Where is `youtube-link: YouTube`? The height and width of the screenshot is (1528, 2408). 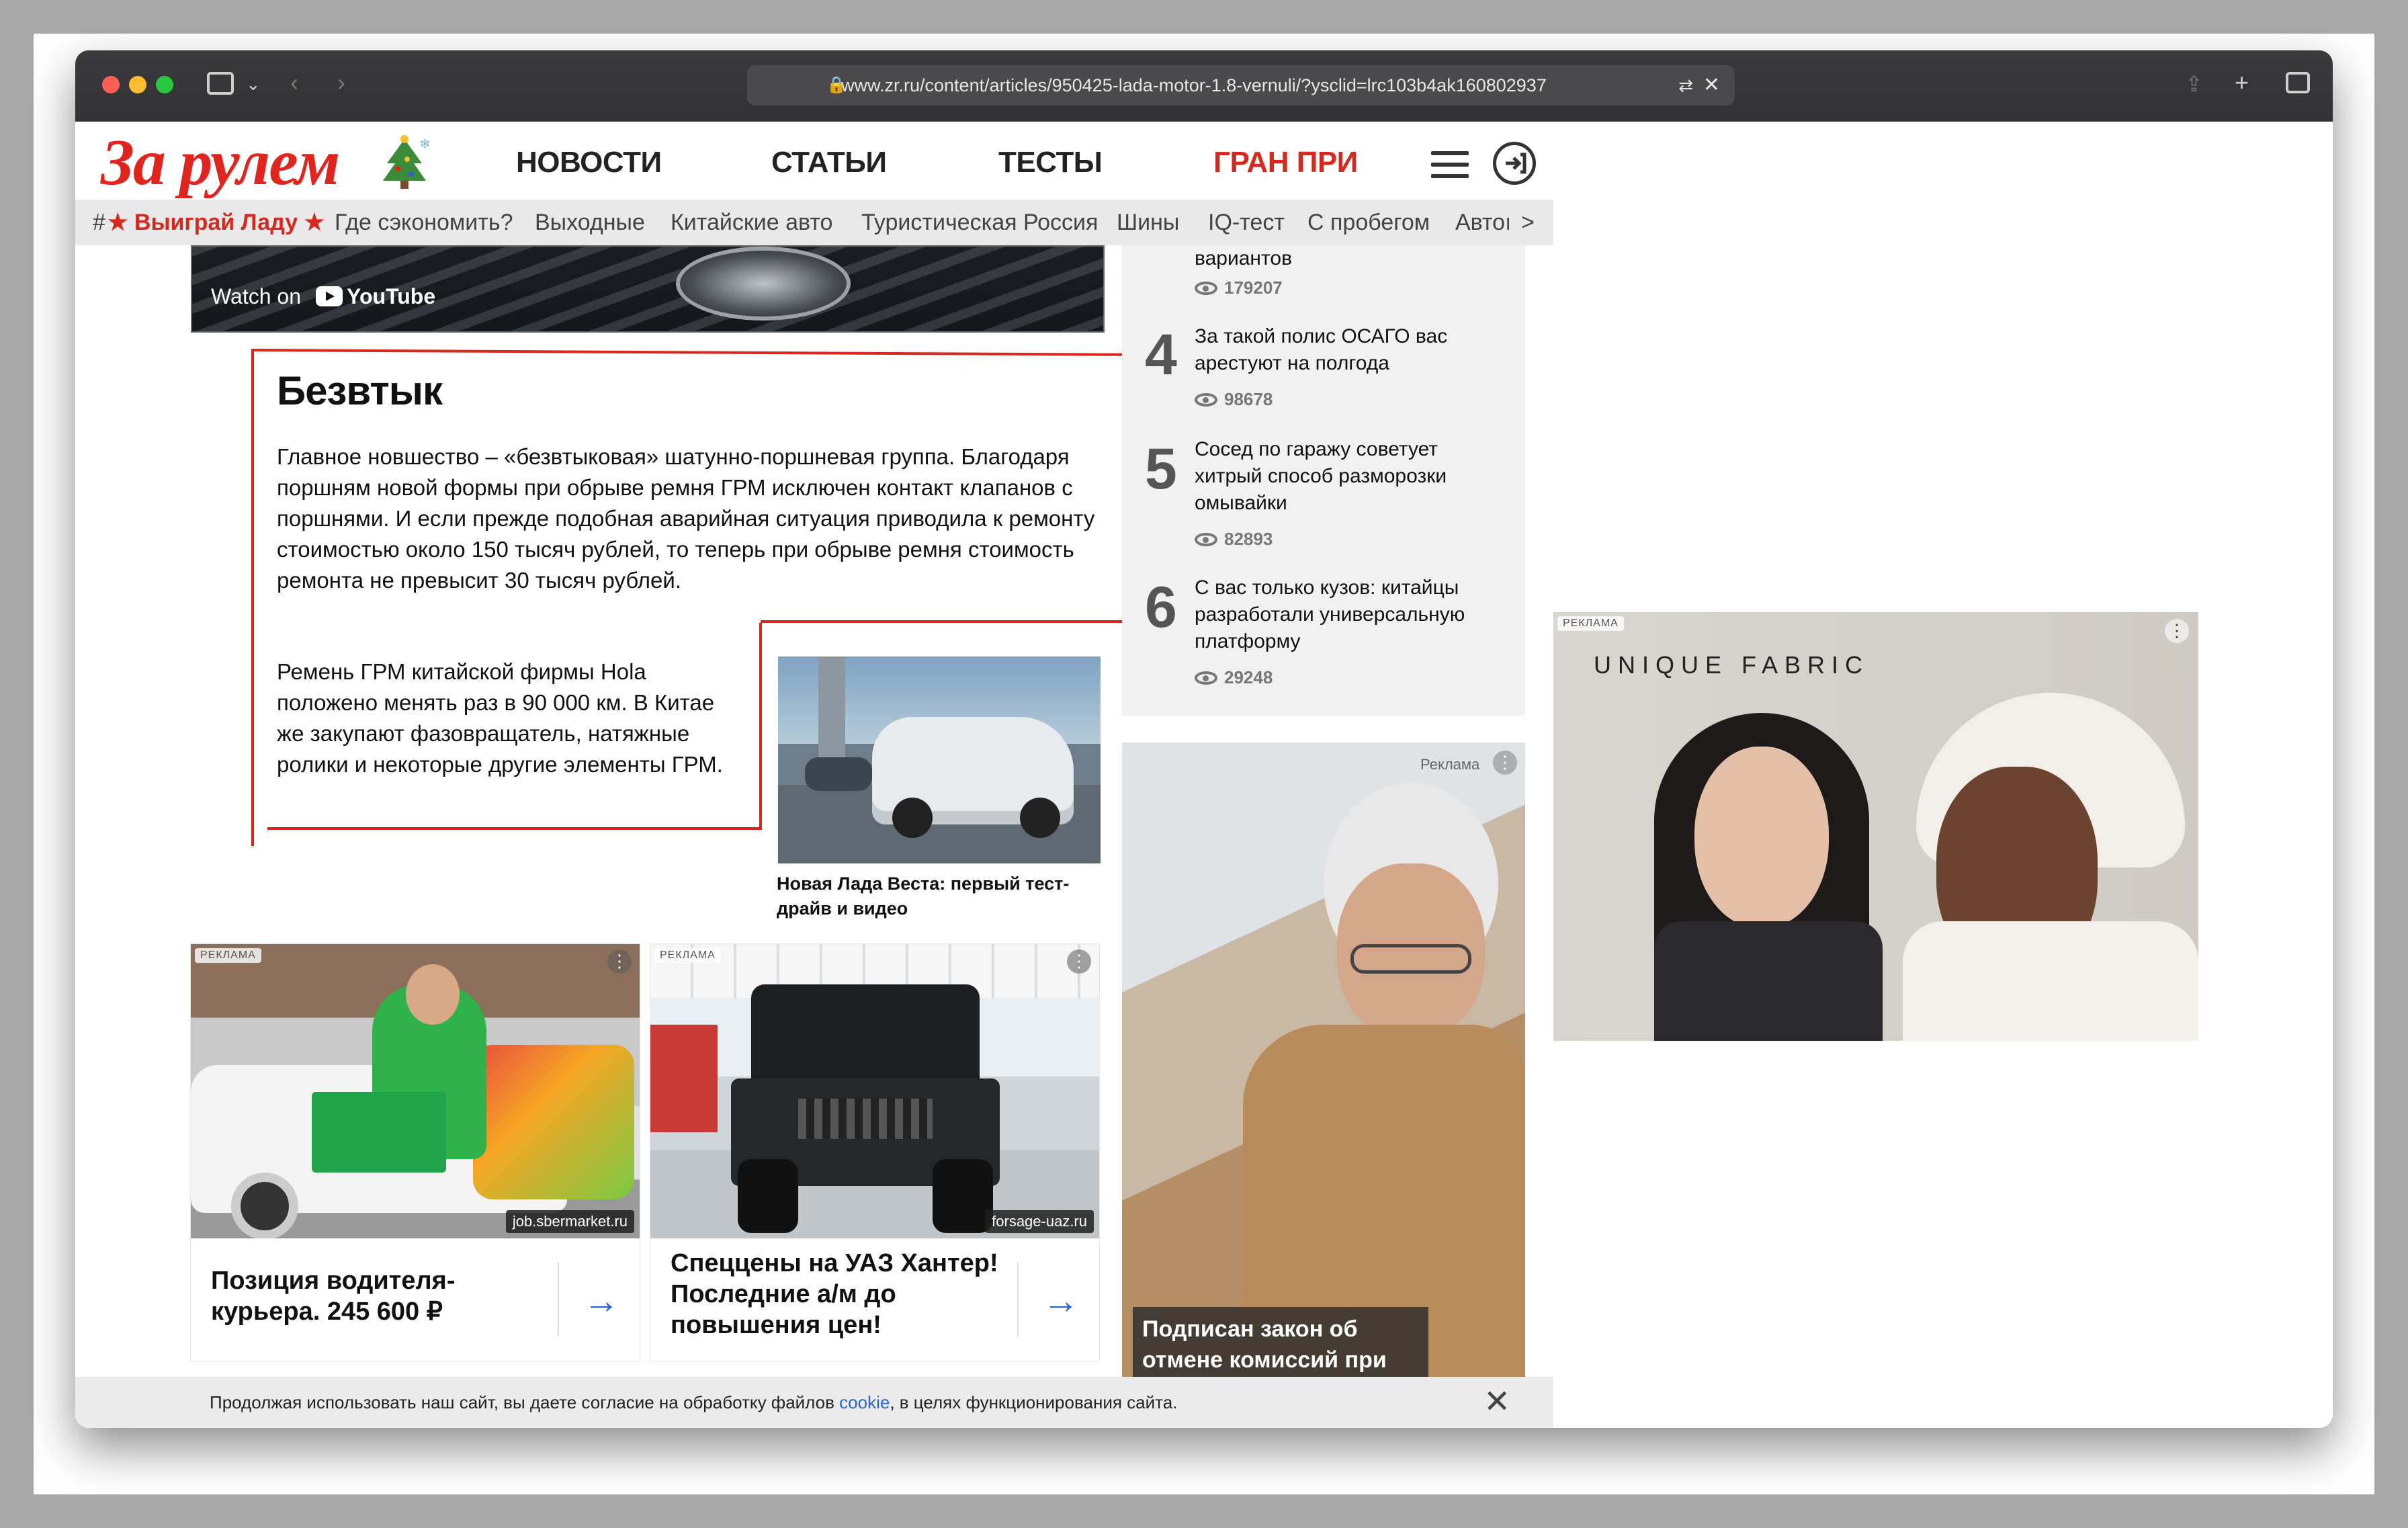
youtube-link: YouTube is located at coordinates (375, 297).